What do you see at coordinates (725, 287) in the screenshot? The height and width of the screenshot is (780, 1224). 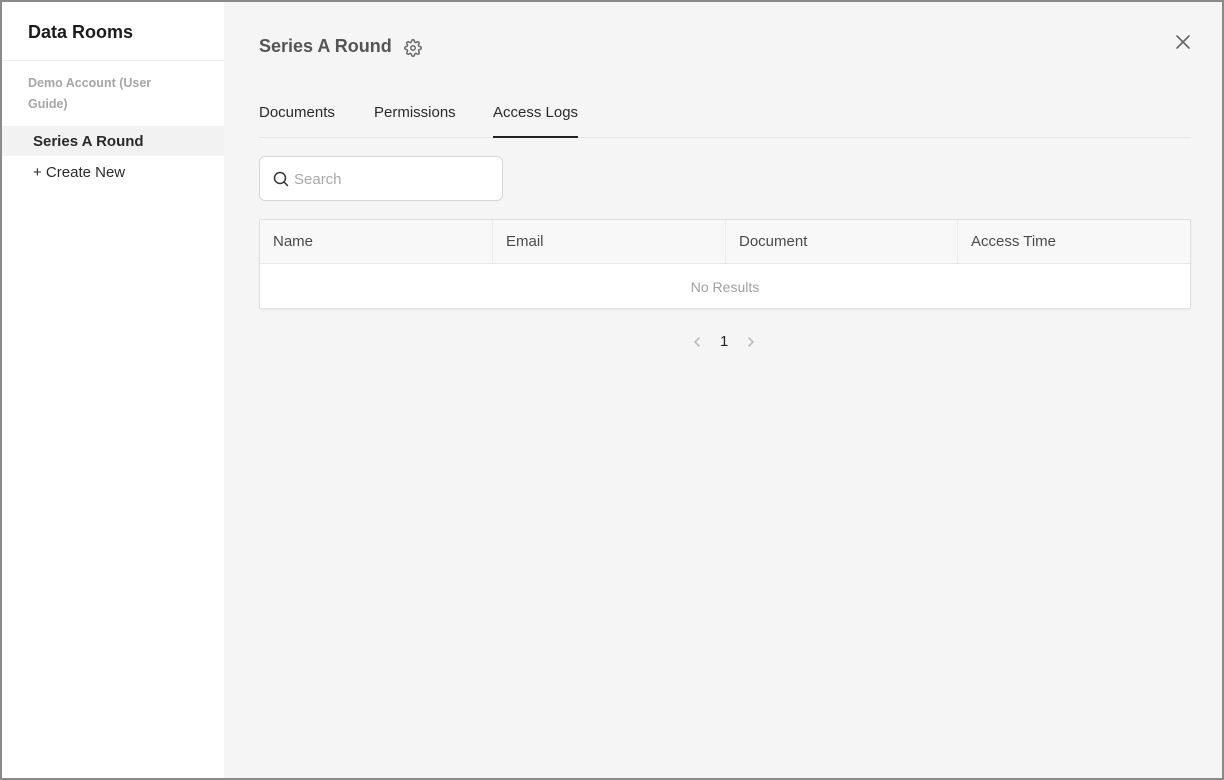 I see `empty-state-text: No Results` at bounding box center [725, 287].